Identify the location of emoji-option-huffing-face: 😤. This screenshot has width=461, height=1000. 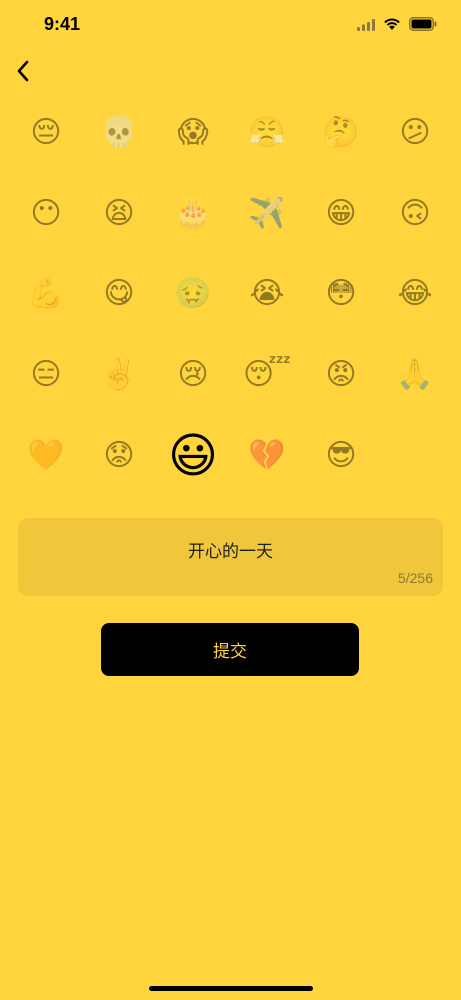
(267, 133).